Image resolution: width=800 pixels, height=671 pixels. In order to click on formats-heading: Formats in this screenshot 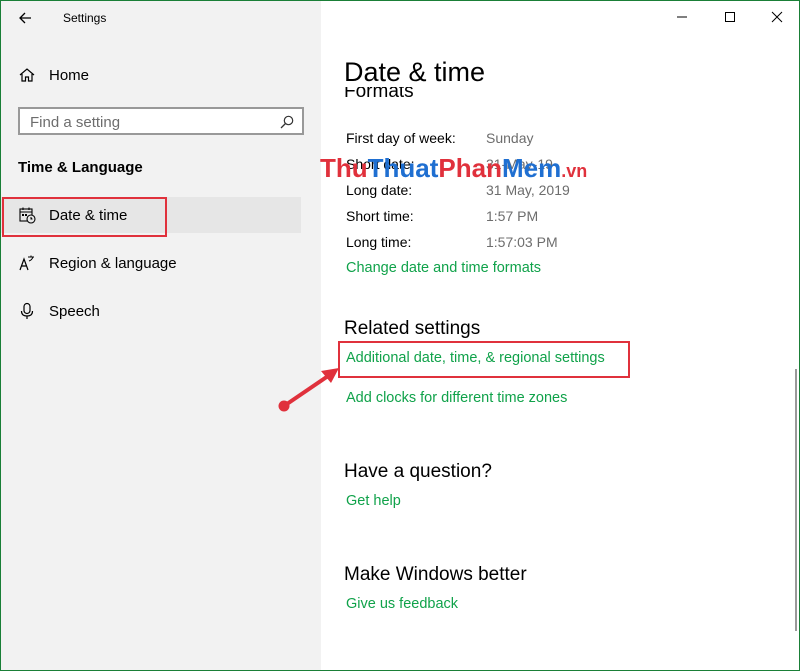, I will do `click(379, 94)`.